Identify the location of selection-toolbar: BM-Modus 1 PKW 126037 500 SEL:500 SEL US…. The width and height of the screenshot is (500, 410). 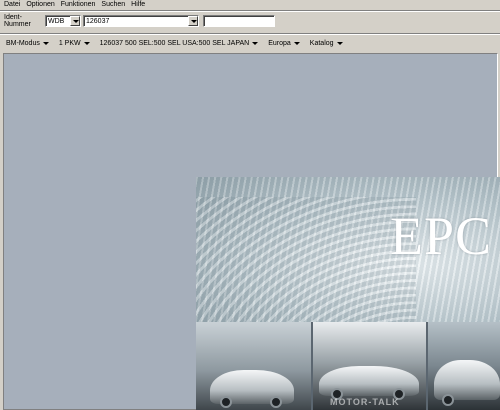
(250, 43).